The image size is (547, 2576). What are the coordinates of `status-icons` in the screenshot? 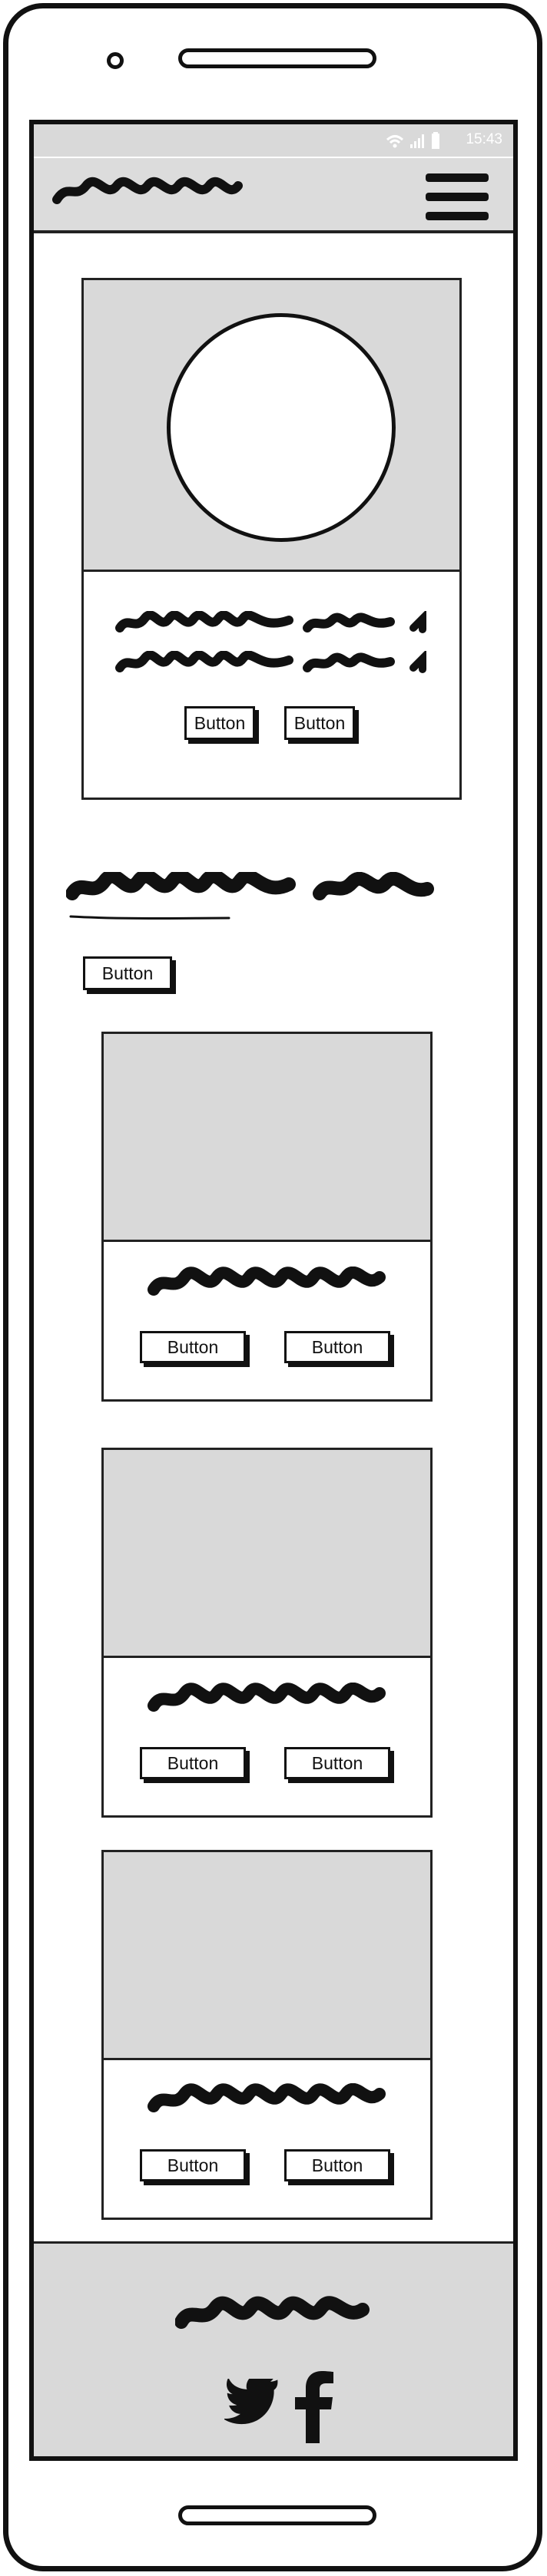 It's located at (415, 140).